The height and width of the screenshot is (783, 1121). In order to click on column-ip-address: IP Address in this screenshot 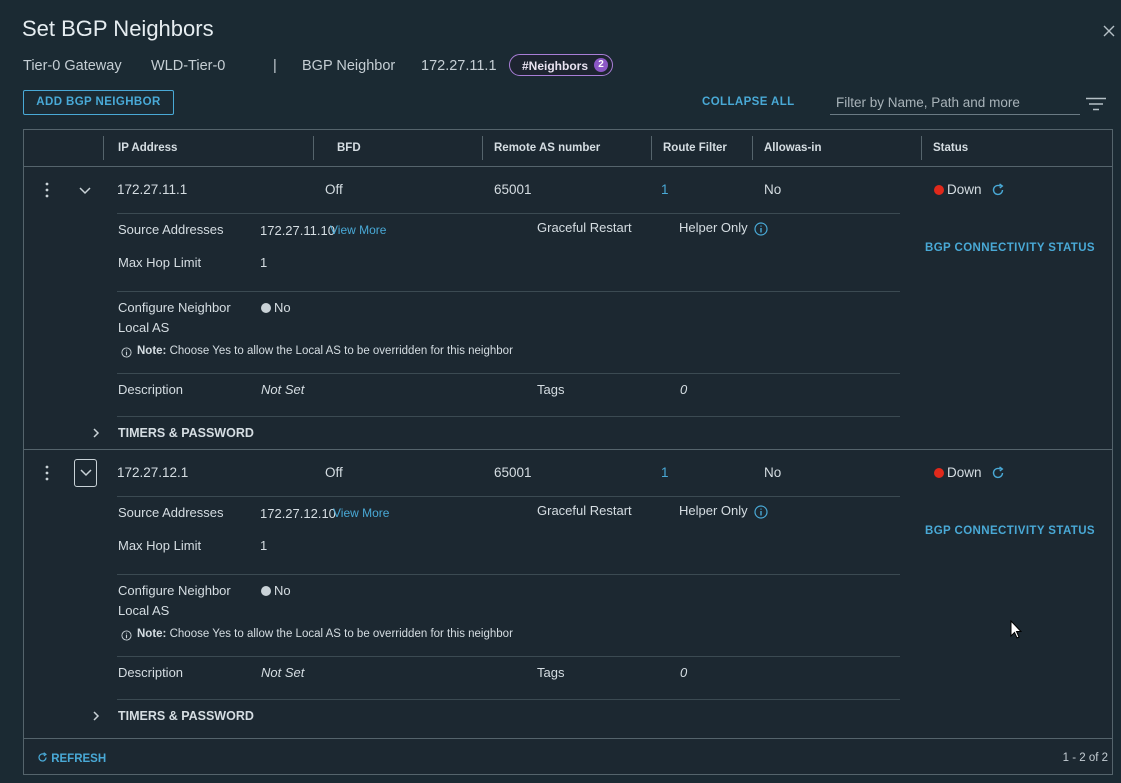, I will do `click(147, 148)`.